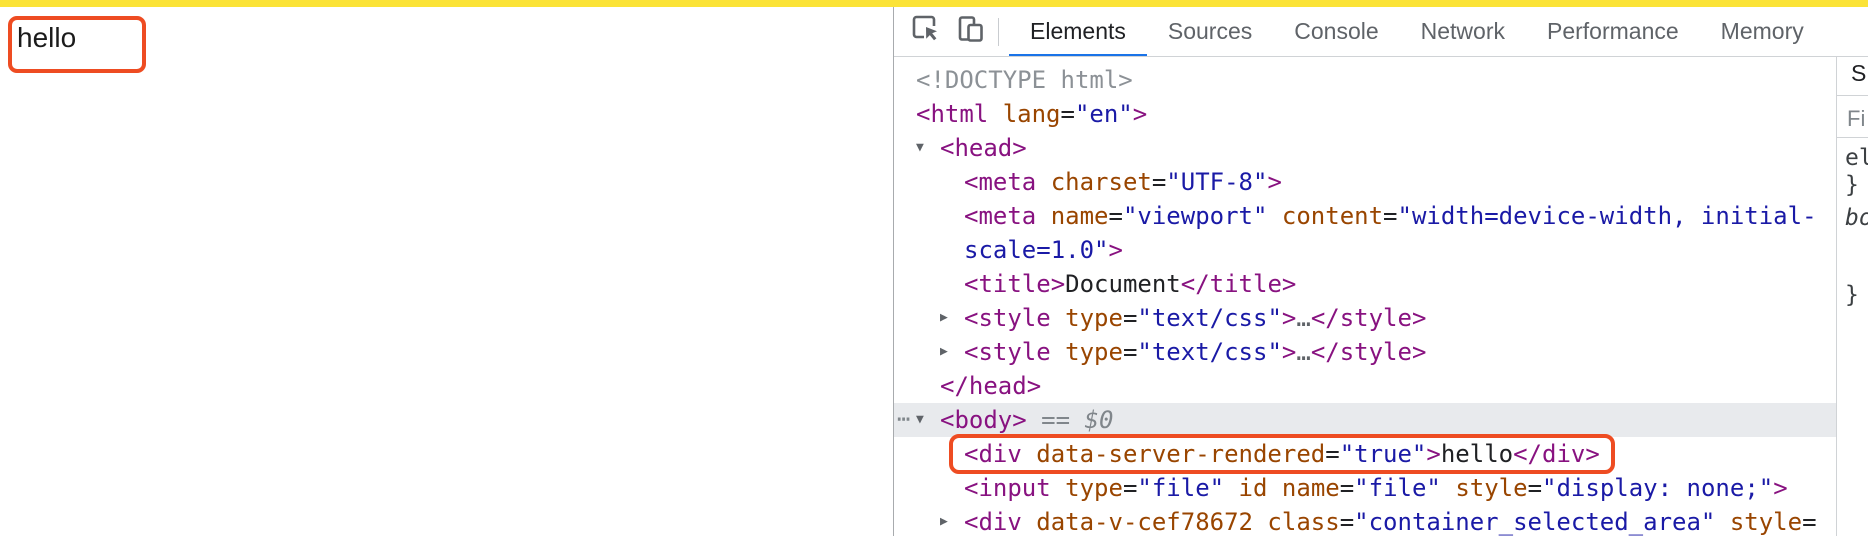 The height and width of the screenshot is (536, 1868). Describe the element at coordinates (1852, 185) in the screenshot. I see `css-brace-partial: }` at that location.